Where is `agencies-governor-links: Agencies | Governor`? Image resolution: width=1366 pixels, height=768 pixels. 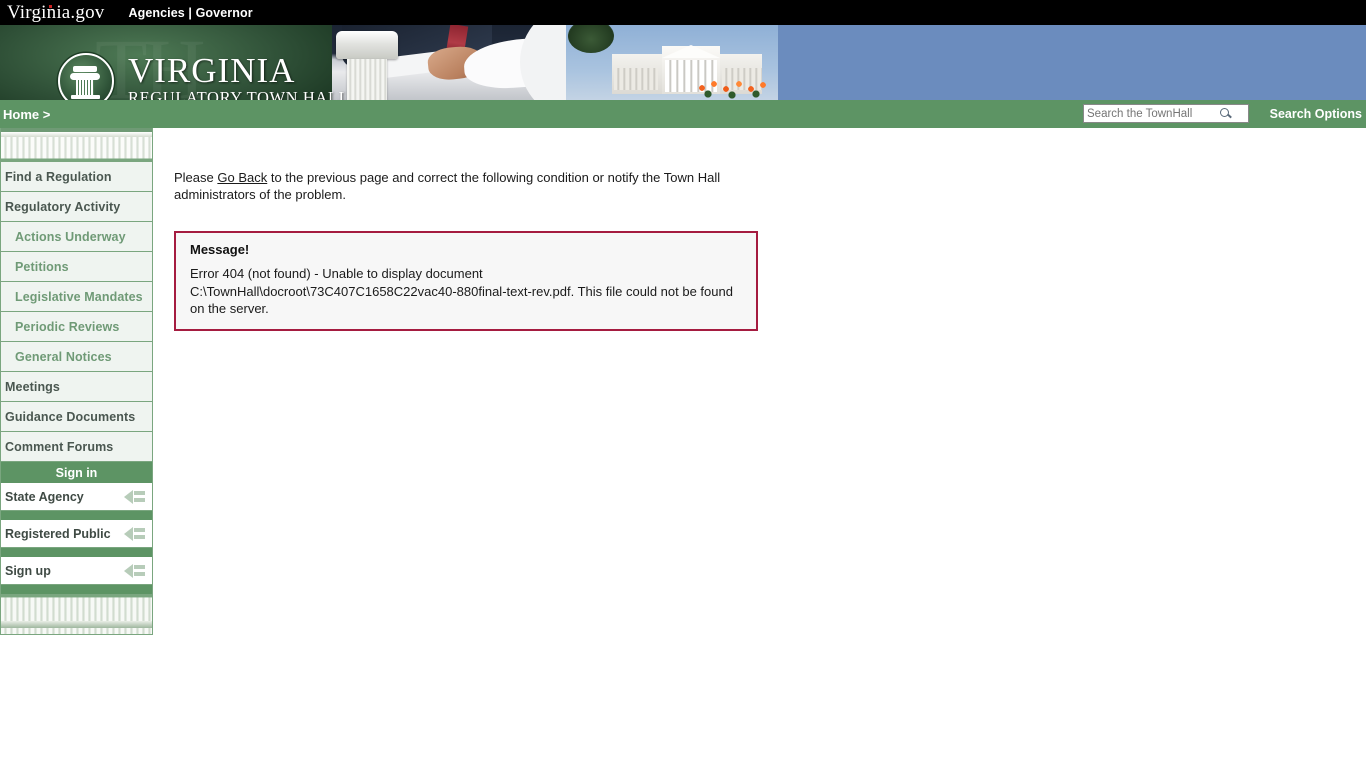
agencies-governor-links: Agencies | Governor is located at coordinates (190, 13).